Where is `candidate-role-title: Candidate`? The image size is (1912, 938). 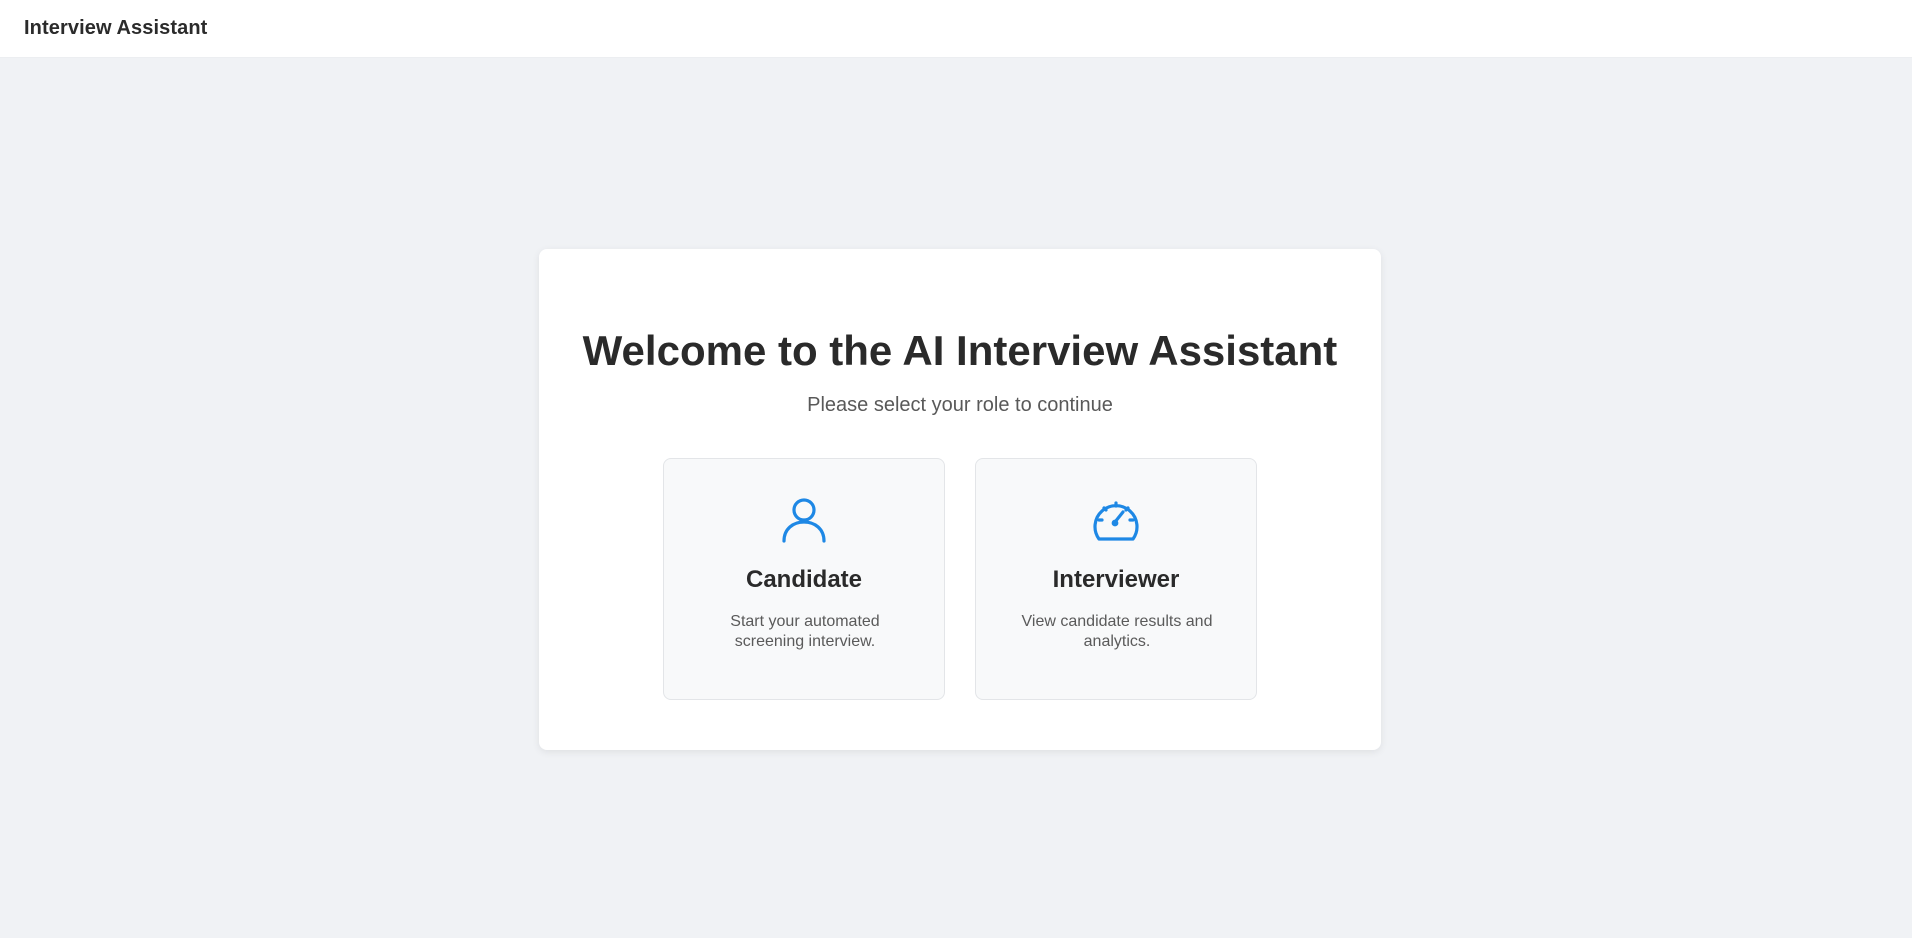 candidate-role-title: Candidate is located at coordinates (803, 579).